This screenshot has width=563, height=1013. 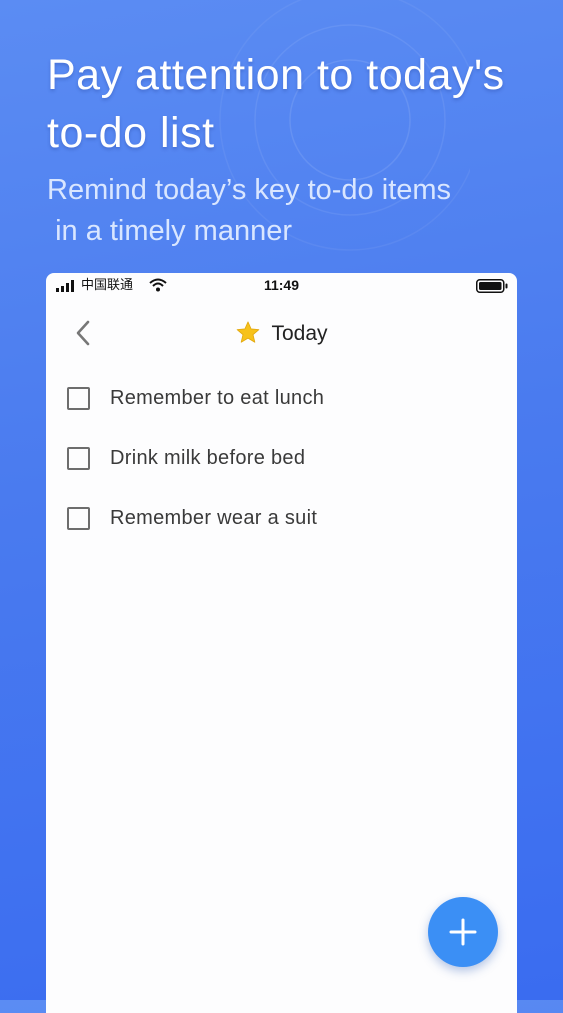 I want to click on promo-headline: Pay attention to today's to-do list, so click(x=276, y=104).